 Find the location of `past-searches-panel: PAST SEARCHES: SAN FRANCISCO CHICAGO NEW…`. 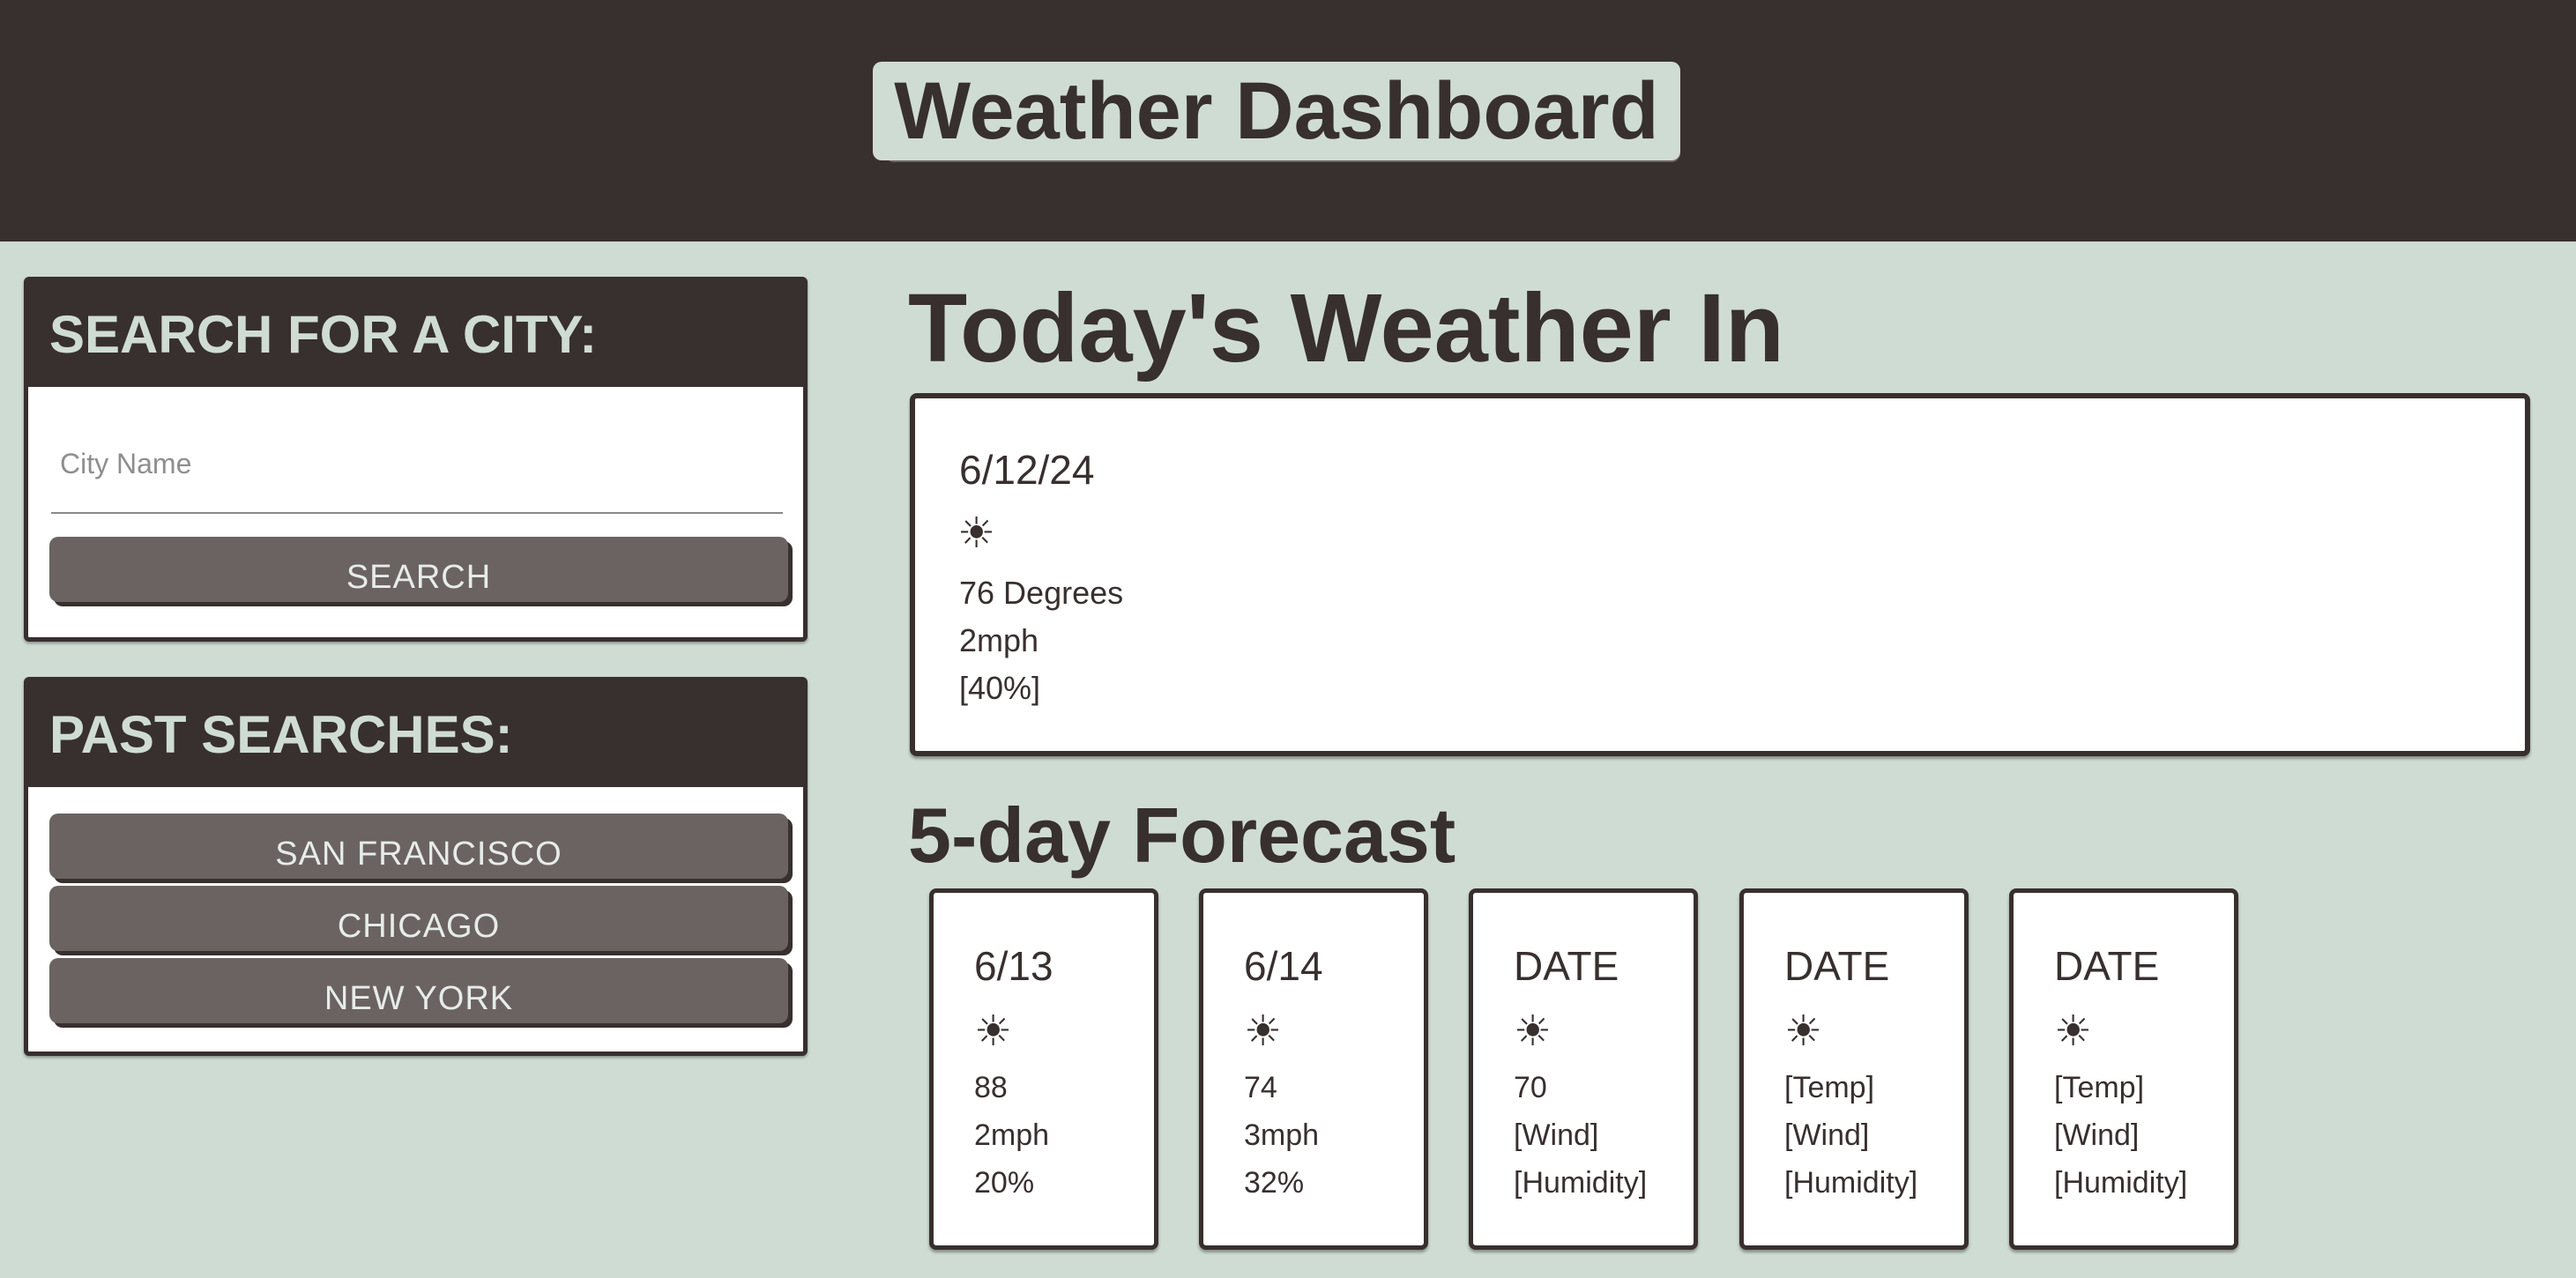

past-searches-panel: PAST SEARCHES: SAN FRANCISCO CHICAGO NEW… is located at coordinates (416, 866).